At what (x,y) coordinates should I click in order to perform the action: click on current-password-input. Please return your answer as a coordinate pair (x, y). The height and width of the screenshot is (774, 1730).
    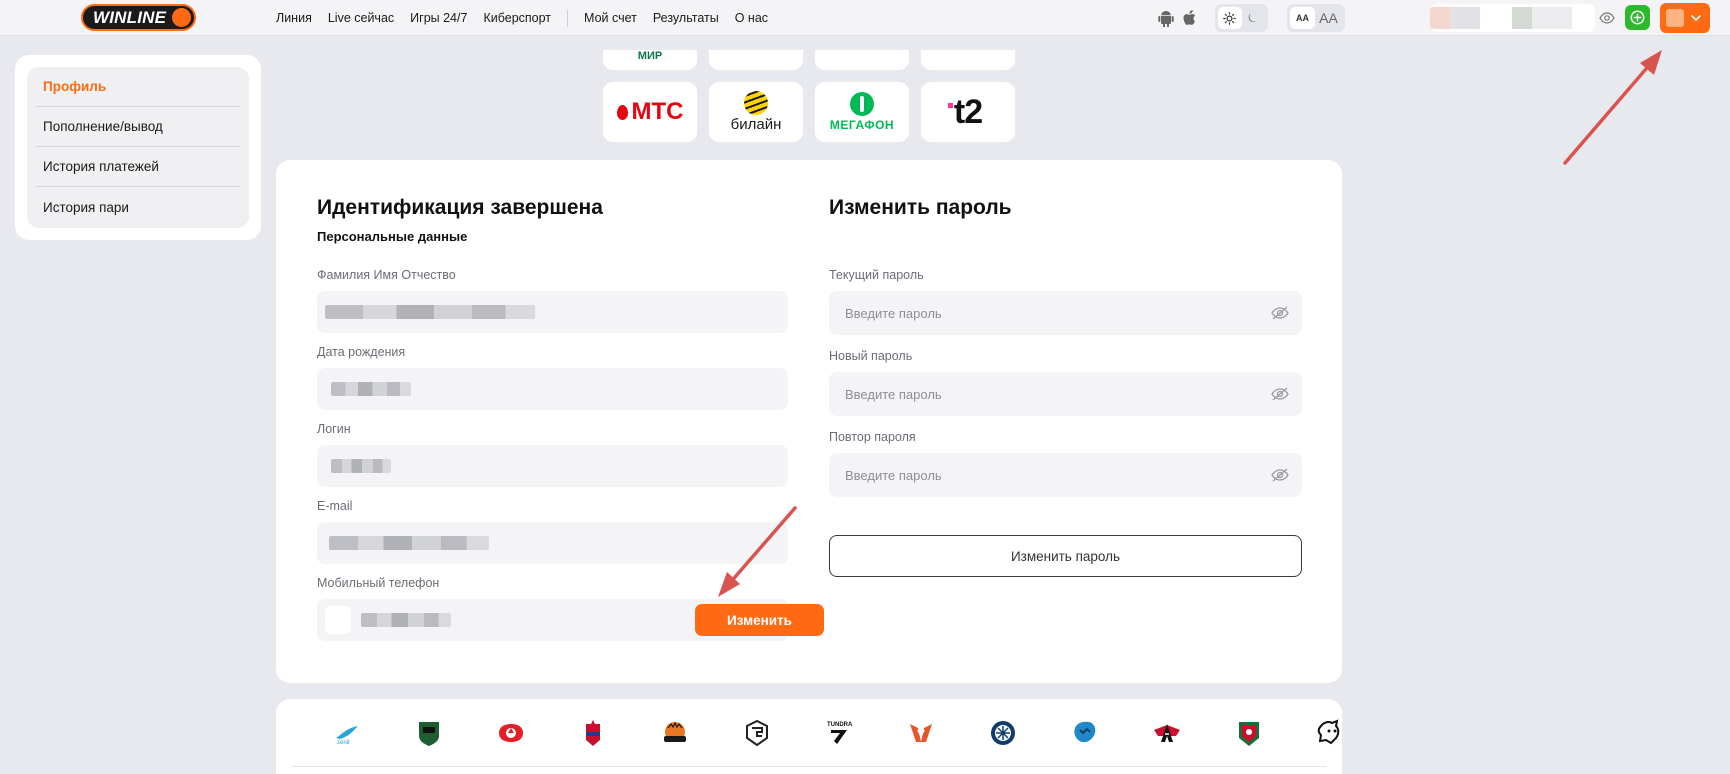
    Looking at the image, I should click on (1035, 313).